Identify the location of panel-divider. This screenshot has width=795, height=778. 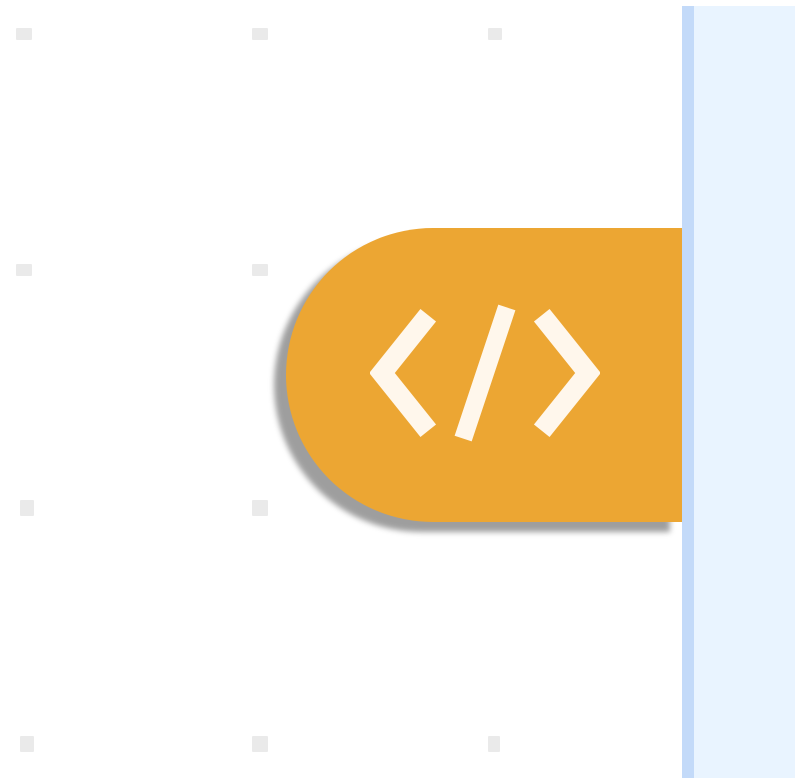
(688, 392).